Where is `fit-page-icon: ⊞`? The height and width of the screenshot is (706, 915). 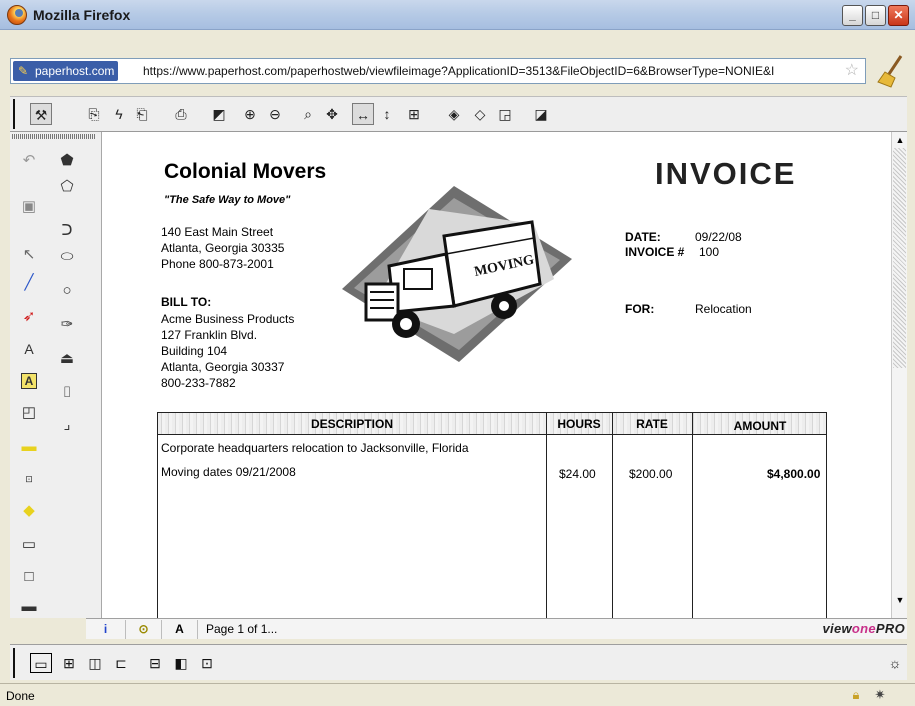
fit-page-icon: ⊞ is located at coordinates (414, 114).